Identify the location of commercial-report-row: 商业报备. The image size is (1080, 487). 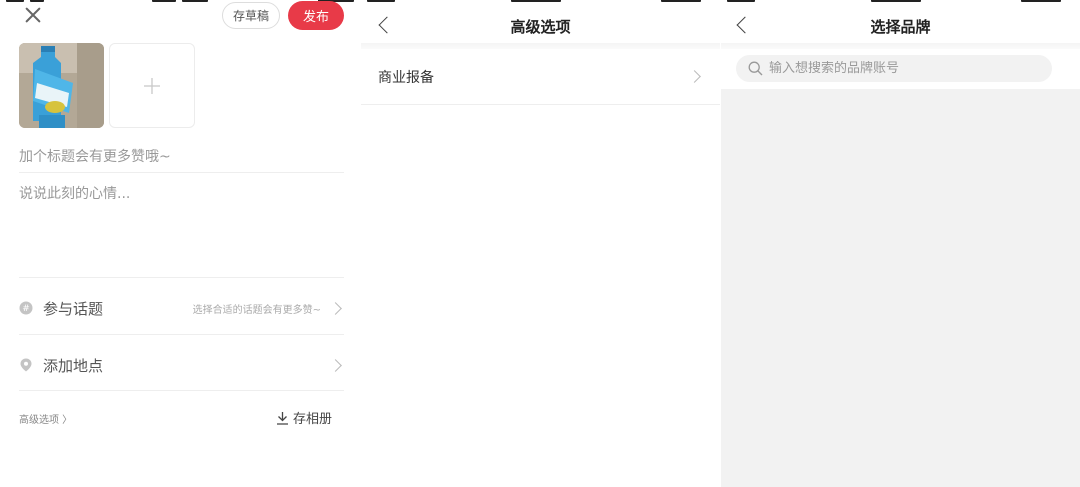
(540, 77).